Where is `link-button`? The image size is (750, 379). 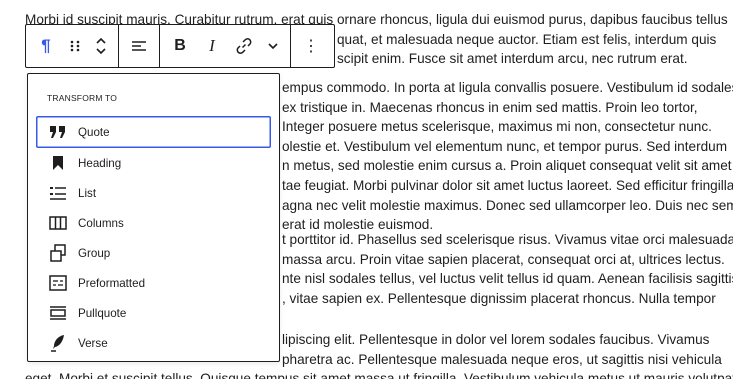
link-button is located at coordinates (244, 46).